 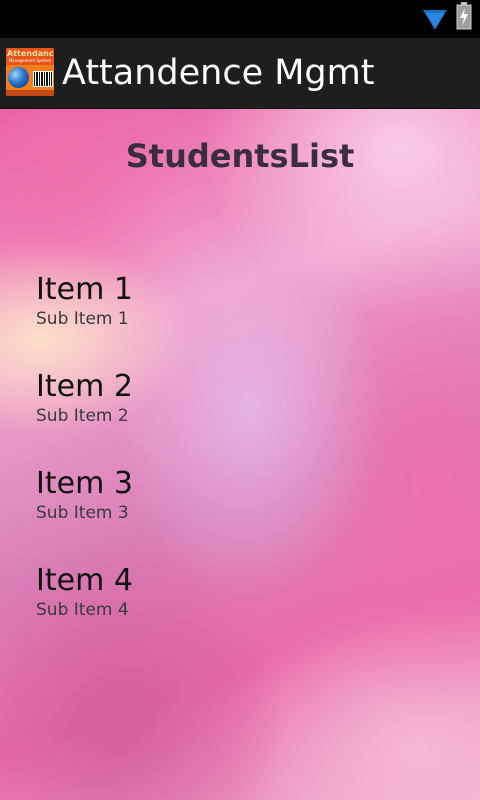 What do you see at coordinates (435, 20) in the screenshot?
I see `wifi-icon` at bounding box center [435, 20].